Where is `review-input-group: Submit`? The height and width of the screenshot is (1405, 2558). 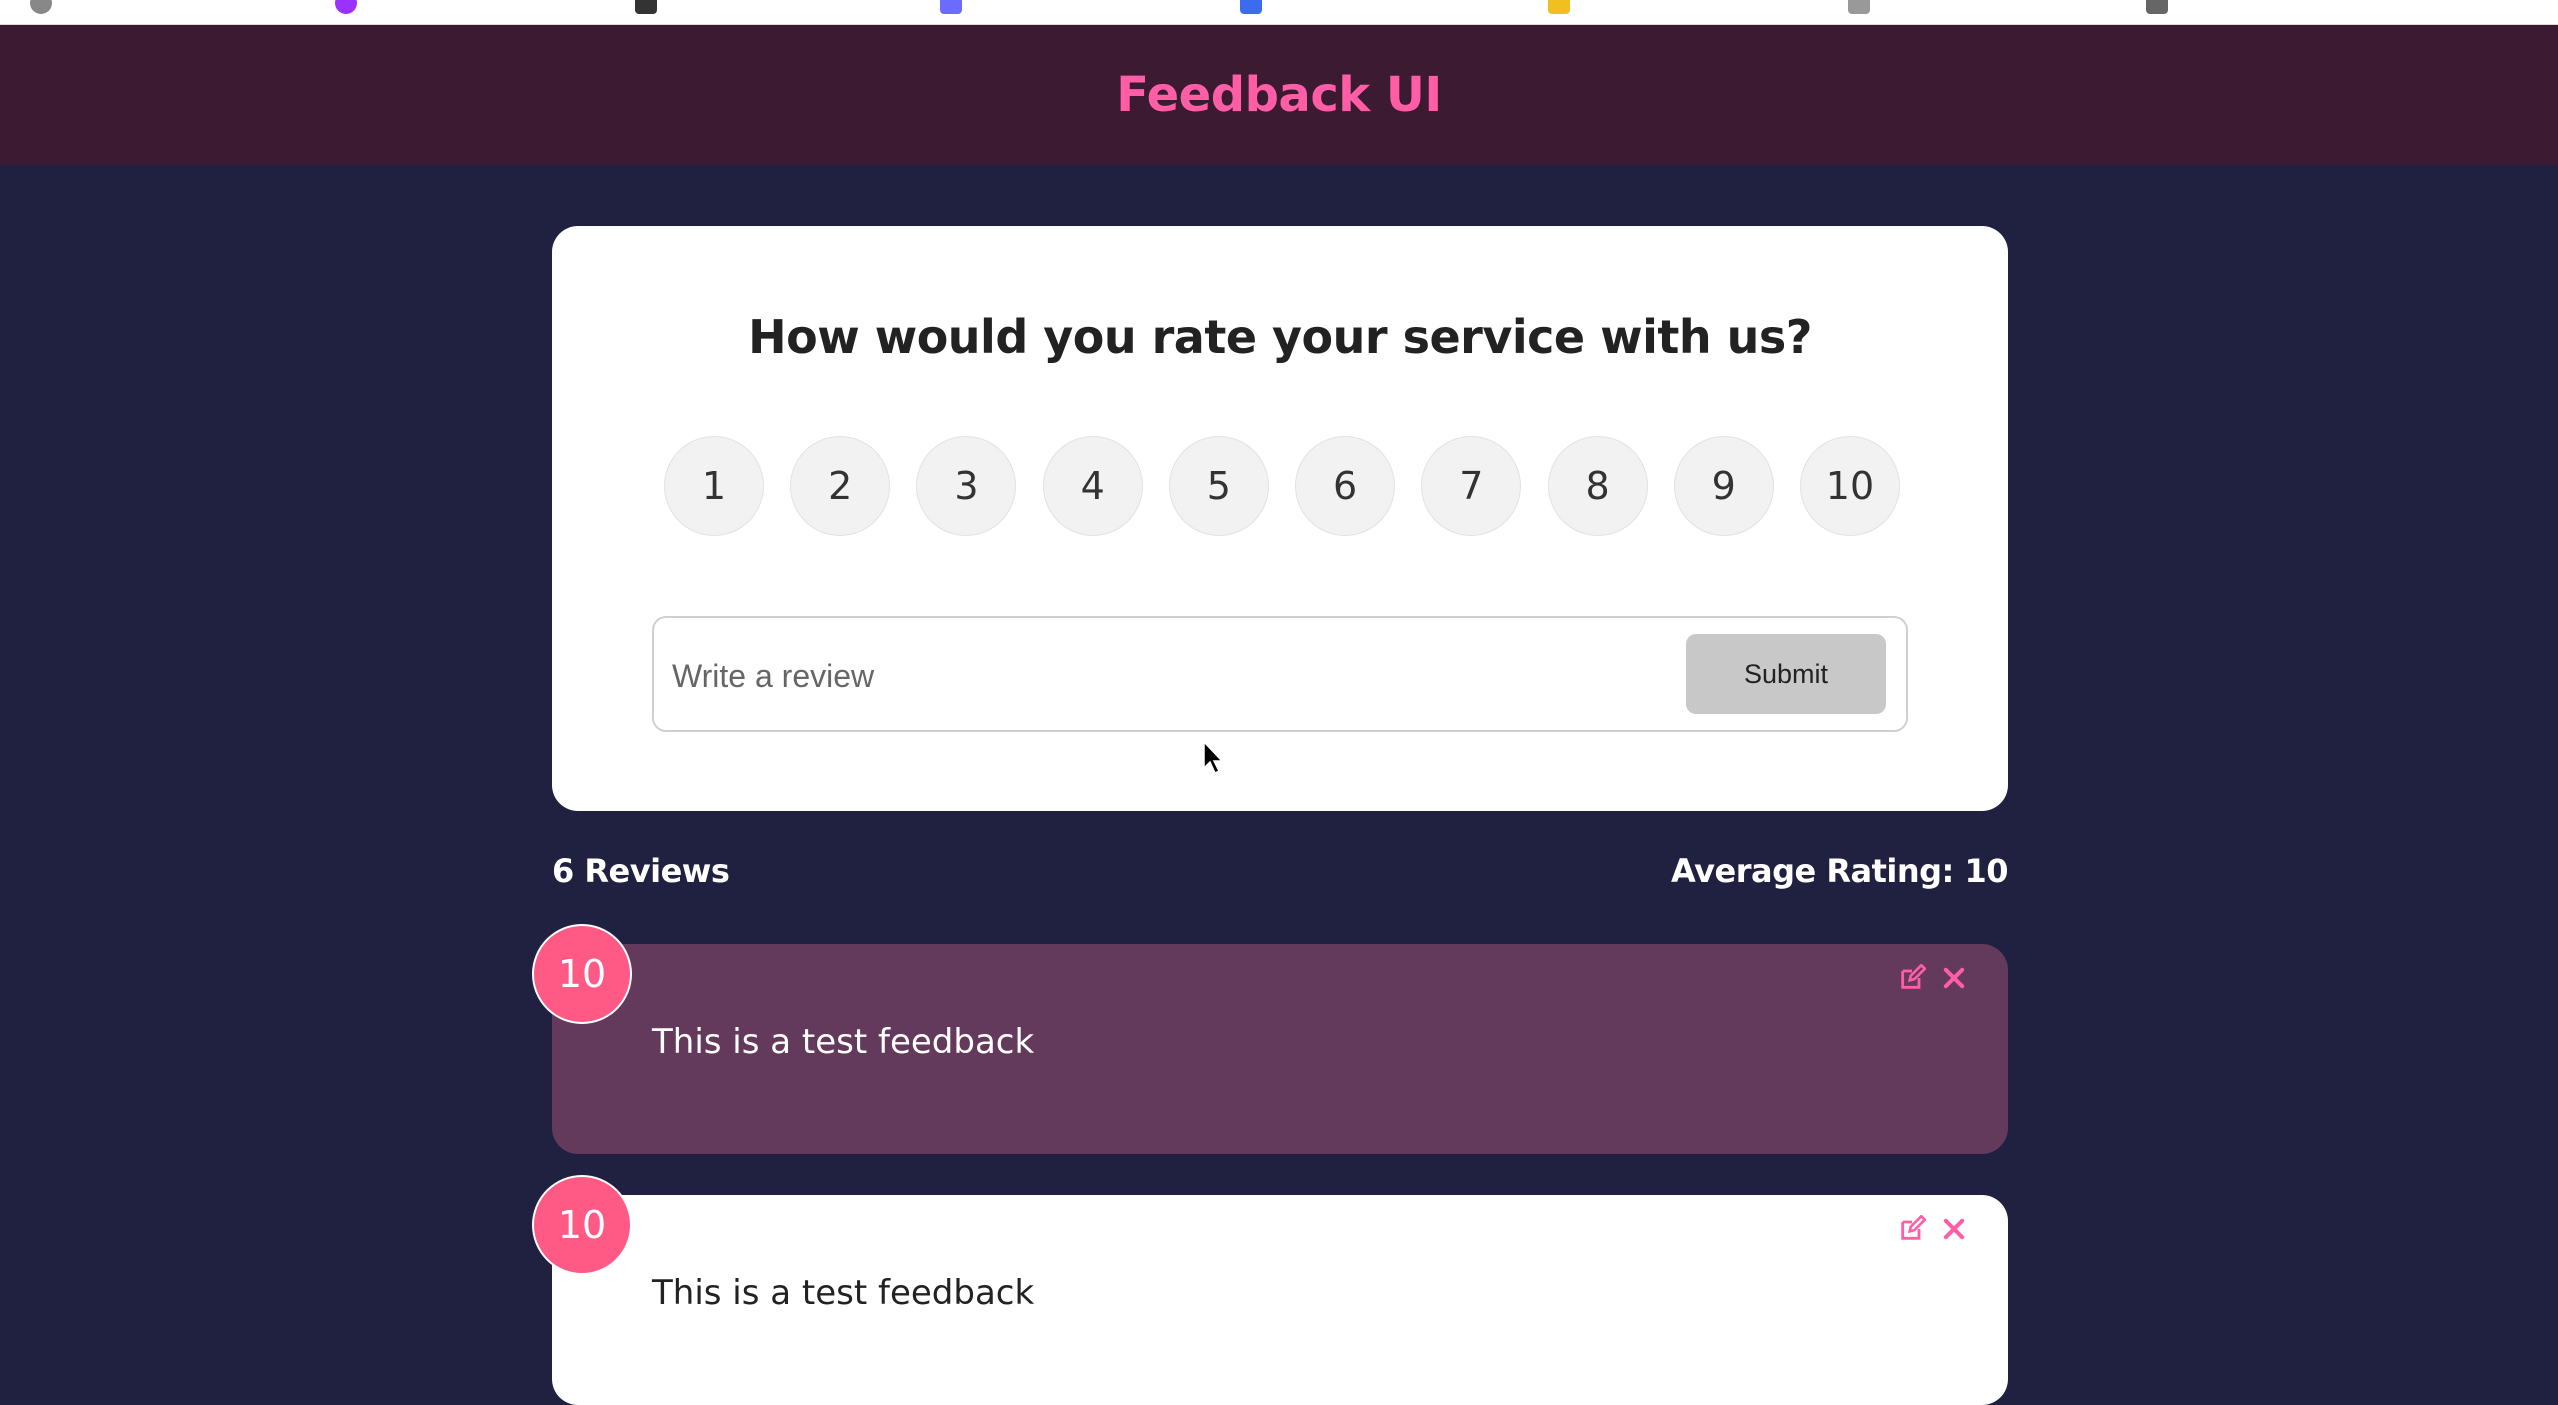 review-input-group: Submit is located at coordinates (1280, 674).